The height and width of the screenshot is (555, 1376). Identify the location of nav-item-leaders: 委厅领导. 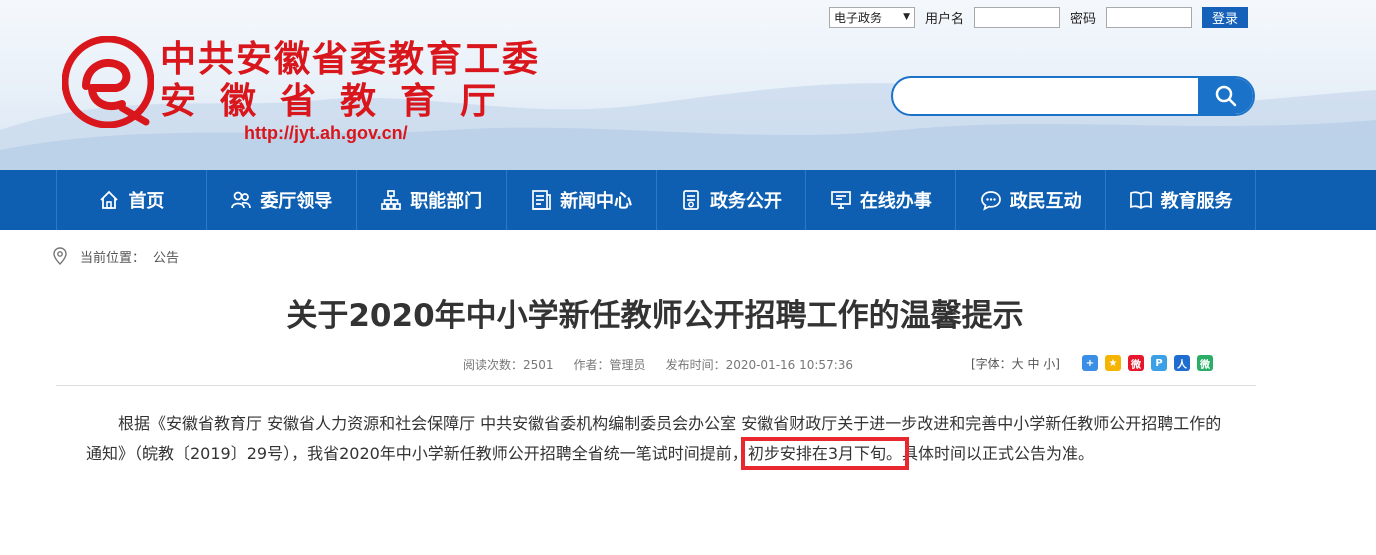
(280, 200).